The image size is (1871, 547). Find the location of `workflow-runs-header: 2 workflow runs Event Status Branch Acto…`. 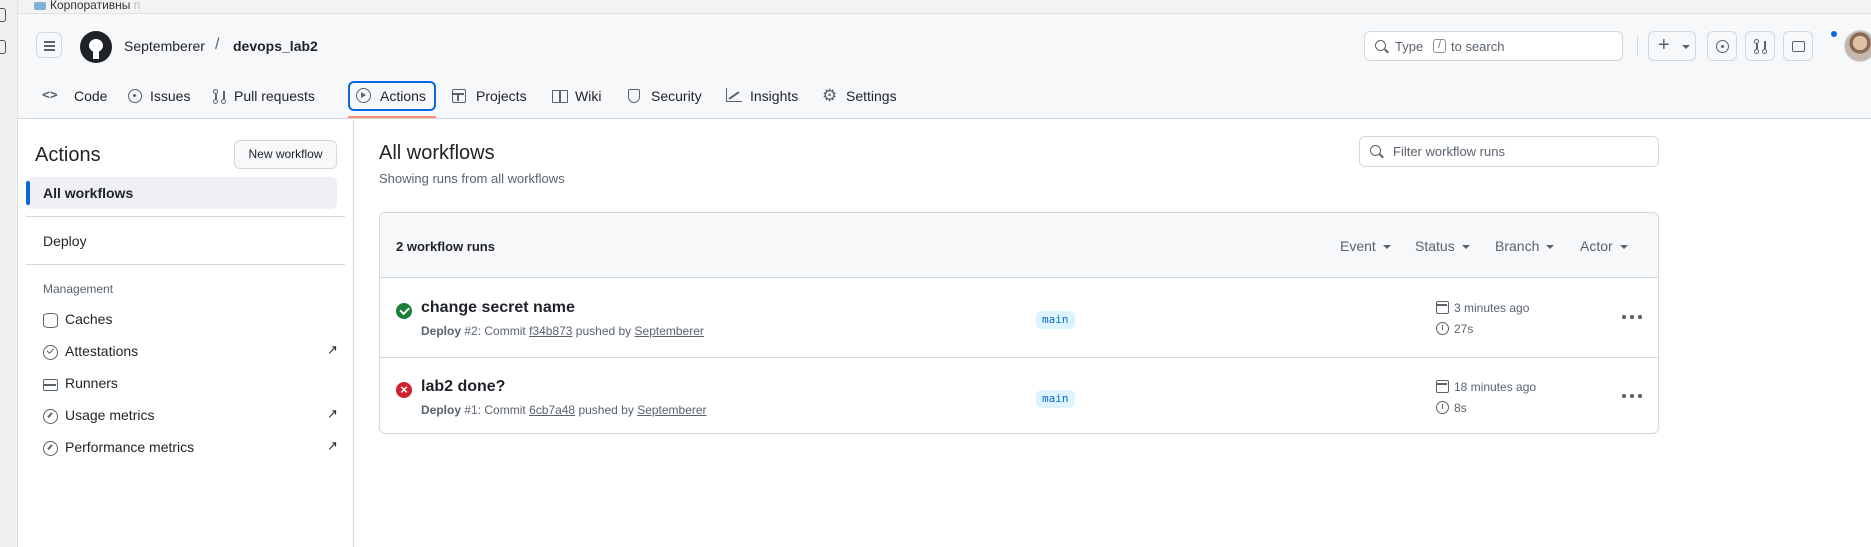

workflow-runs-header: 2 workflow runs Event Status Branch Acto… is located at coordinates (1019, 245).